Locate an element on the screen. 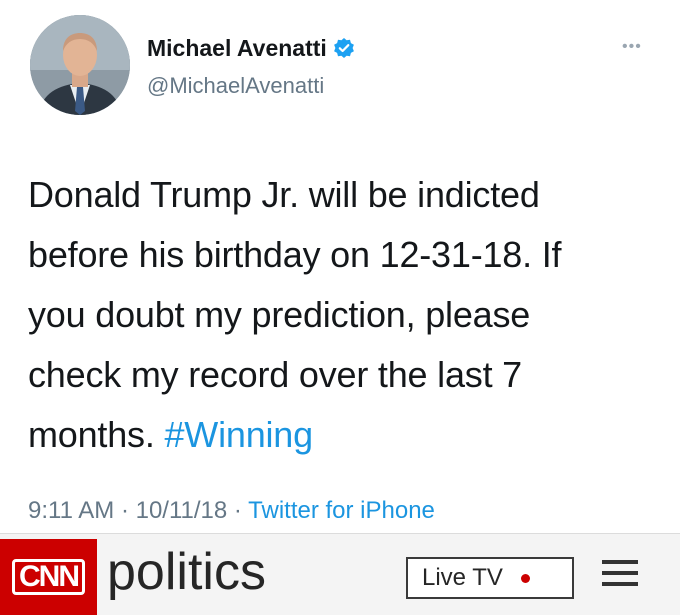  tweet-text-line-last: months. #Winning is located at coordinates (343, 435).